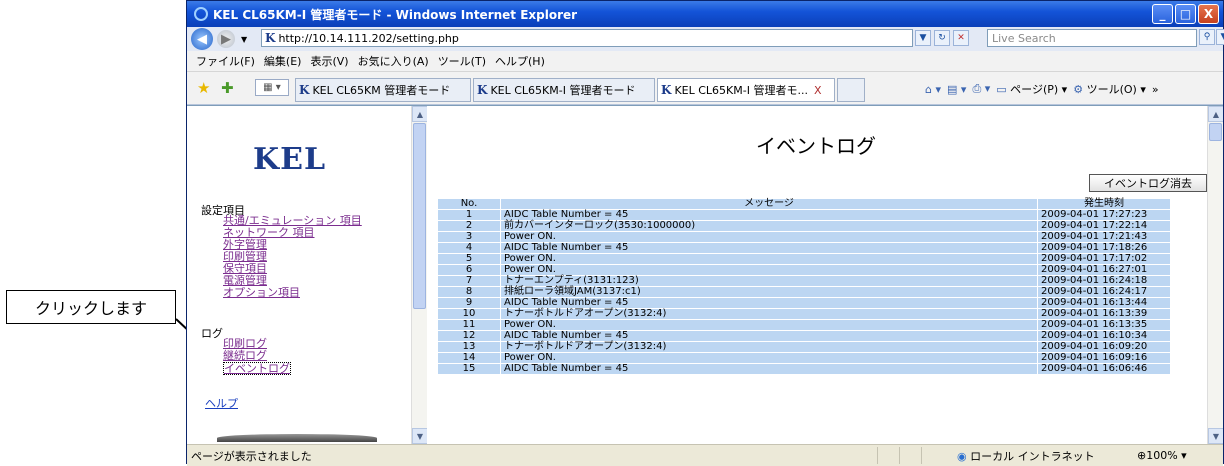 The width and height of the screenshot is (1224, 466). Describe the element at coordinates (1207, 37) in the screenshot. I see `search-icon: ⚲` at that location.